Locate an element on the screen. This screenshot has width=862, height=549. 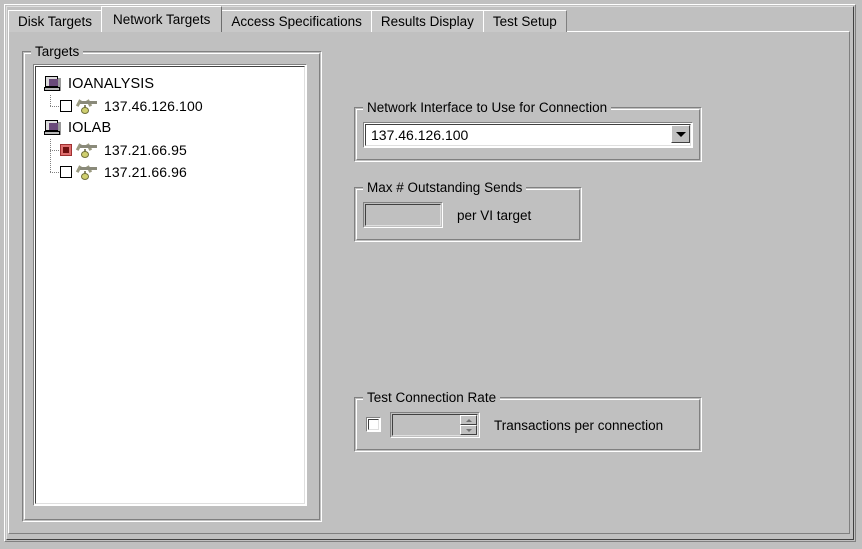
max-outstanding-sends-group-box: Max # Outstanding Sends per VI target is located at coordinates (468, 211).